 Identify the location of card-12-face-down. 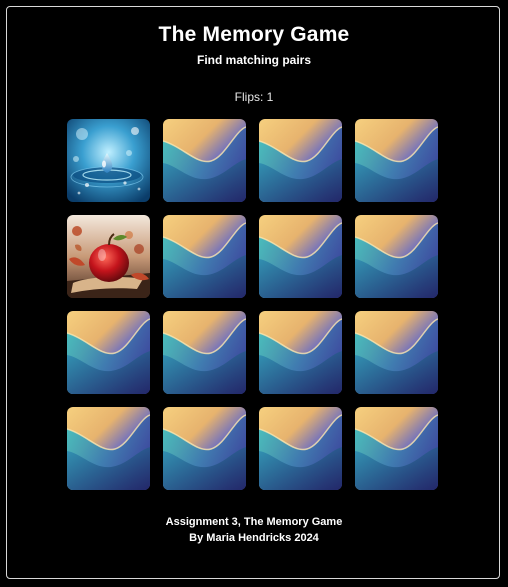
(396, 352).